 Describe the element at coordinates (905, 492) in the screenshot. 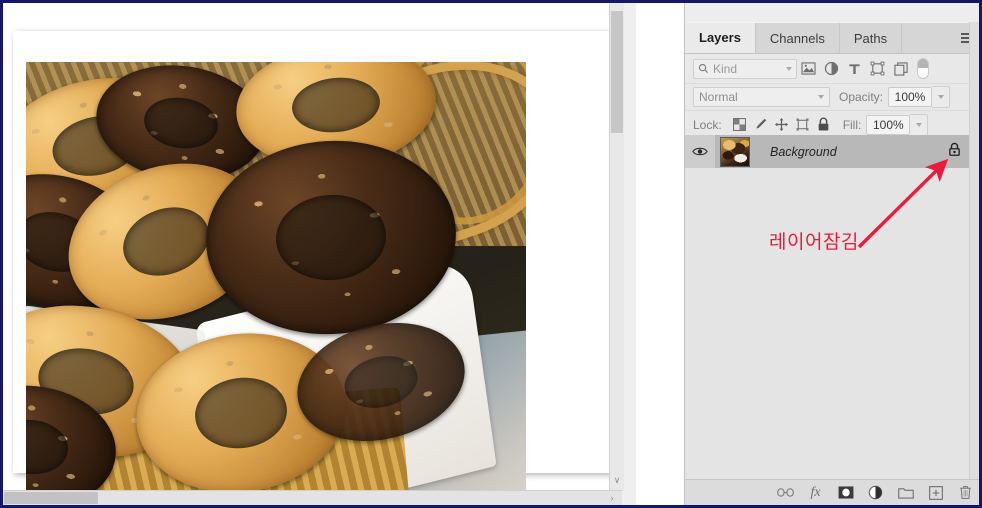

I see `new-group-folder-icon` at that location.